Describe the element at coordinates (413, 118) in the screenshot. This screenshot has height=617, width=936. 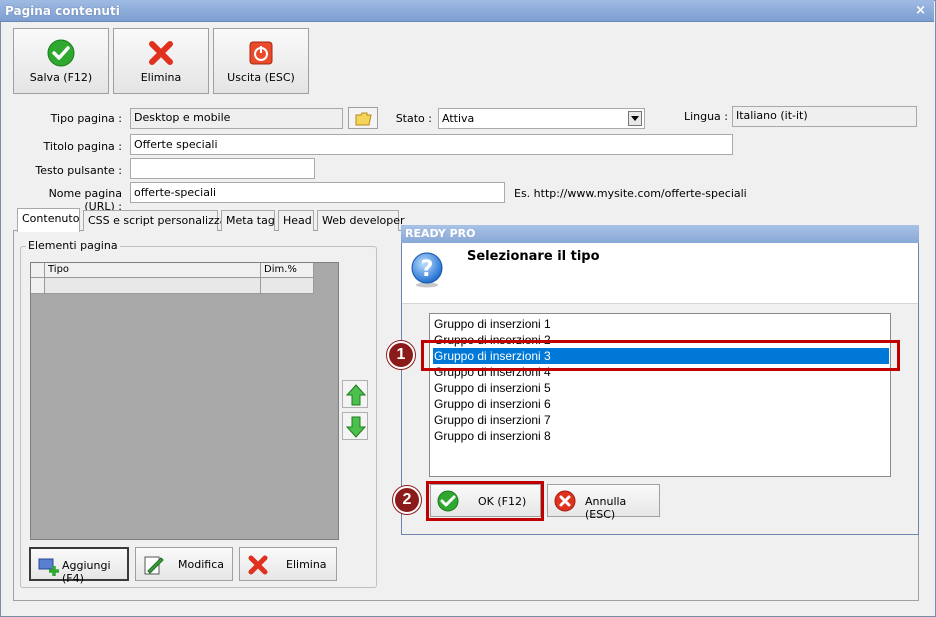
I see `status-label: Stato :` at that location.